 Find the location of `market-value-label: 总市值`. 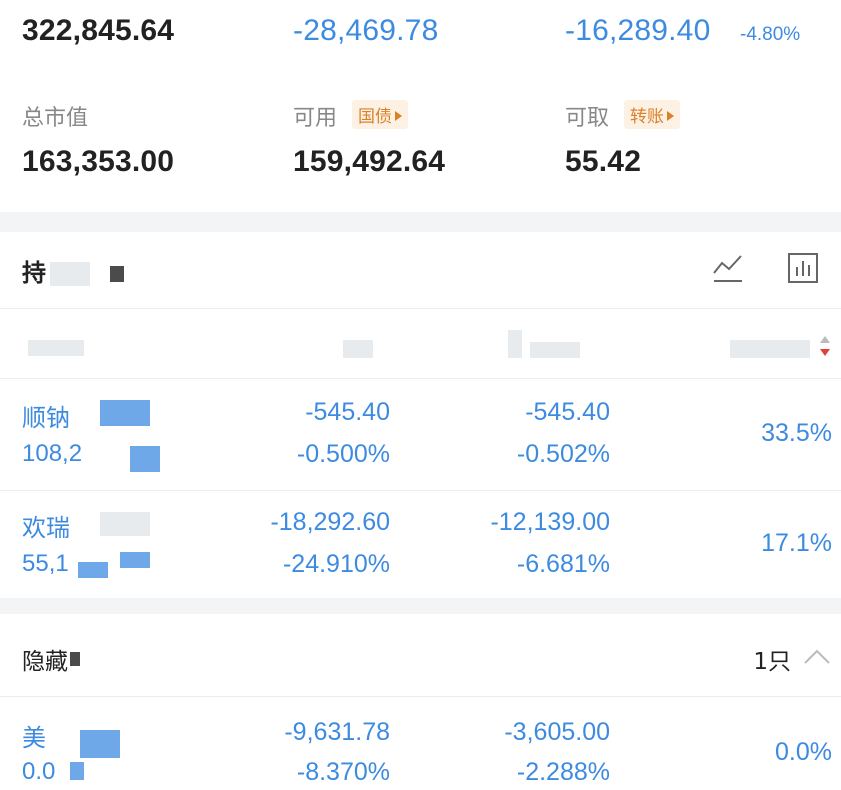

market-value-label: 总市值 is located at coordinates (55, 118).